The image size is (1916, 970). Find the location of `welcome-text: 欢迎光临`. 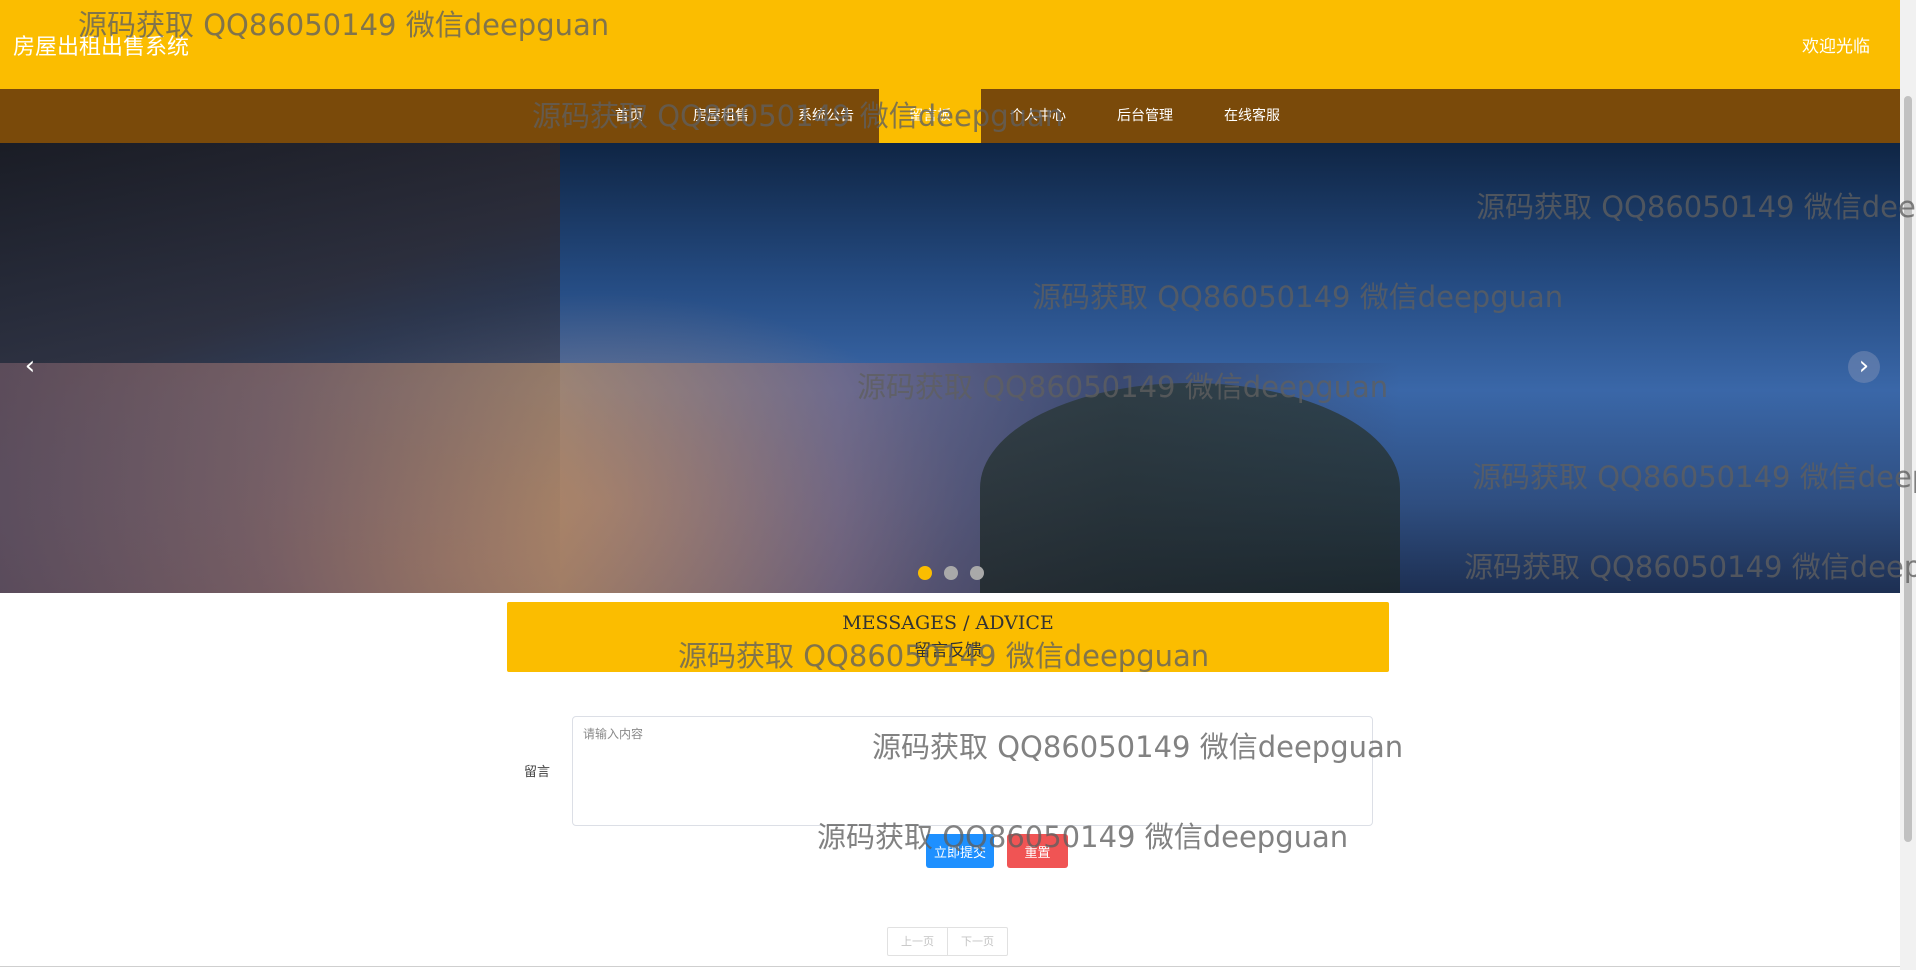

welcome-text: 欢迎光临 is located at coordinates (1836, 47).